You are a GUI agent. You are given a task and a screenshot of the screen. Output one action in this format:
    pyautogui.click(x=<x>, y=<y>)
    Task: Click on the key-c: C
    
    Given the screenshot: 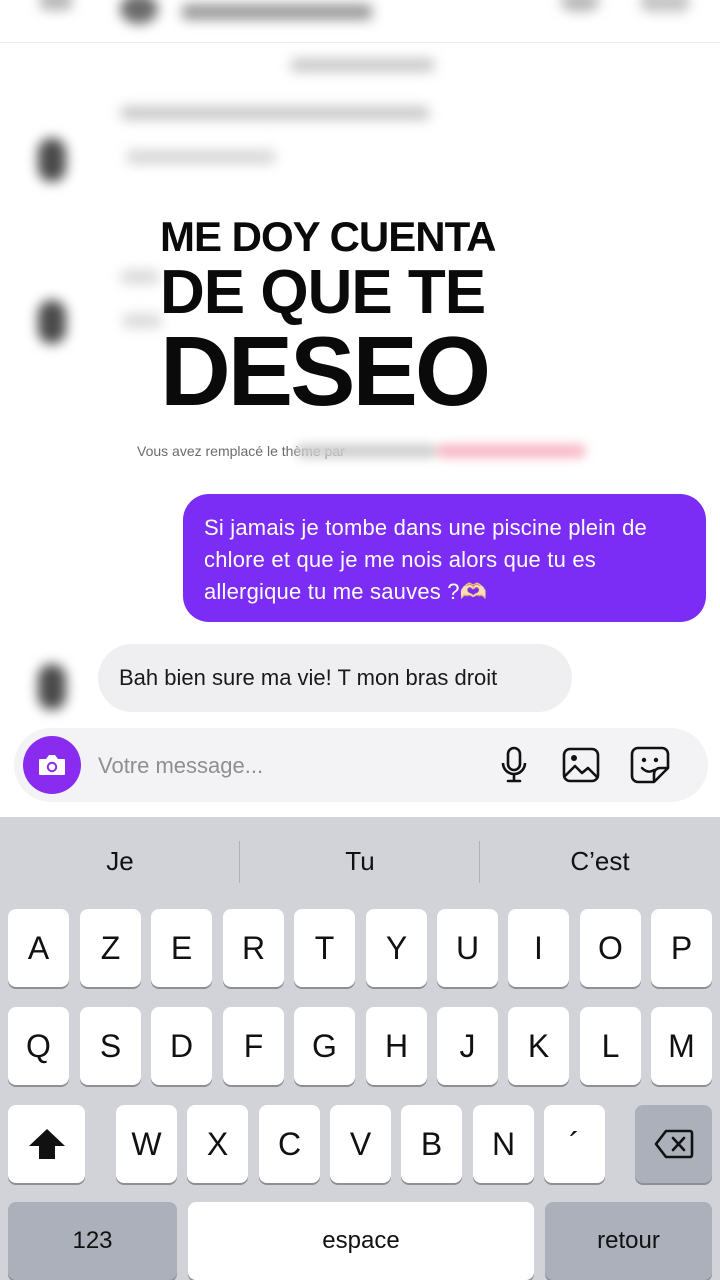 What is the action you would take?
    pyautogui.click(x=289, y=1144)
    